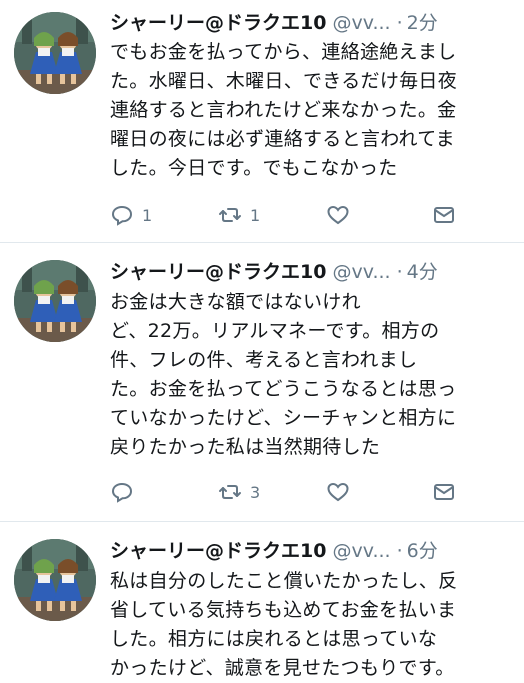 Image resolution: width=524 pixels, height=683 pixels. I want to click on tweet-text-line: 私は自分のしたこと償いたかったし、反, so click(284, 581).